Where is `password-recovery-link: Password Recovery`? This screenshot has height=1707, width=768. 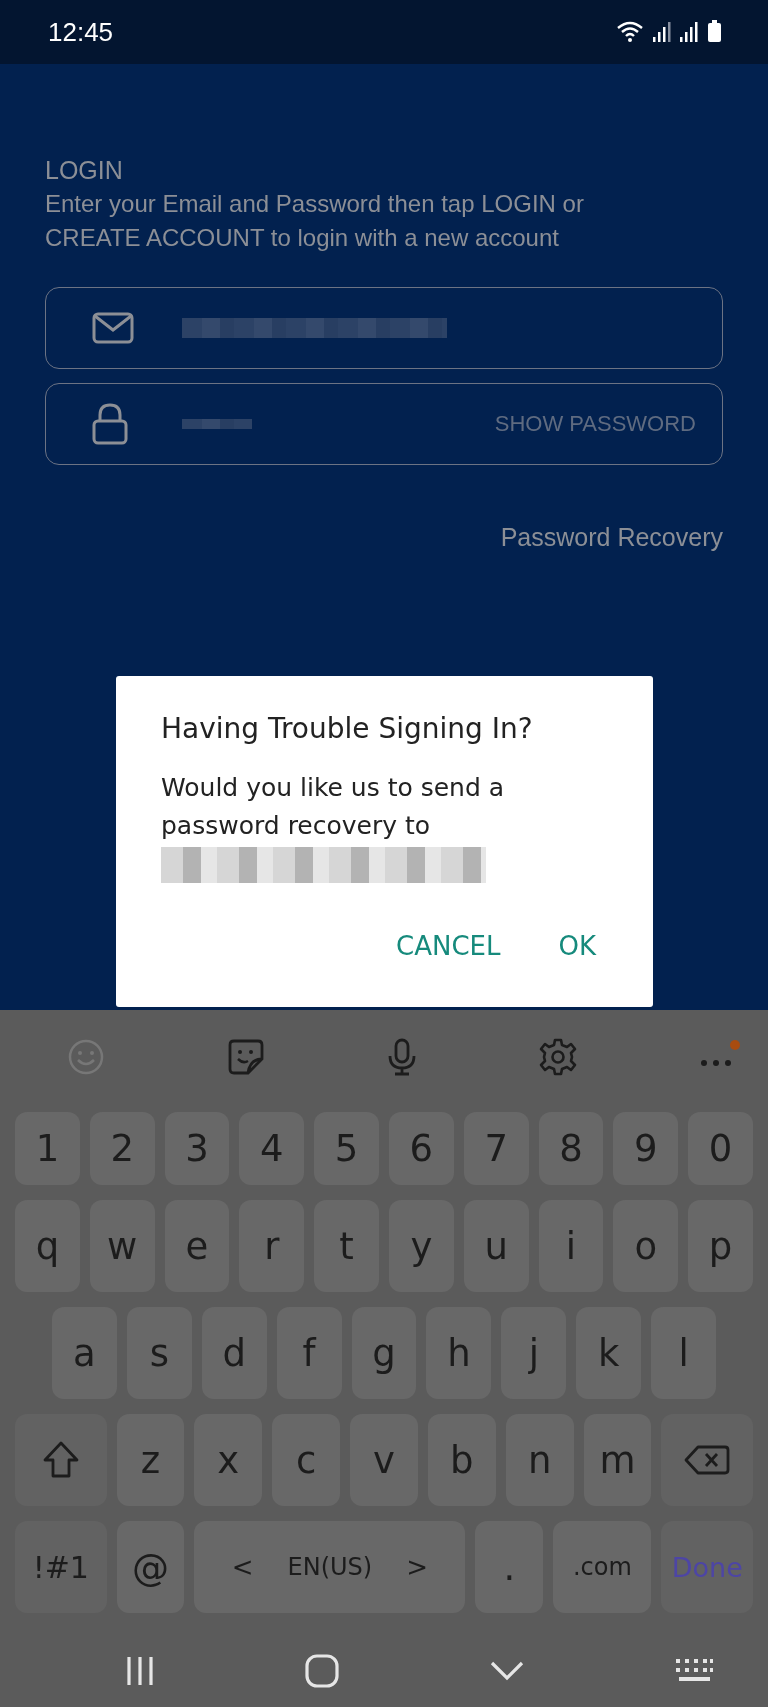 password-recovery-link: Password Recovery is located at coordinates (611, 537).